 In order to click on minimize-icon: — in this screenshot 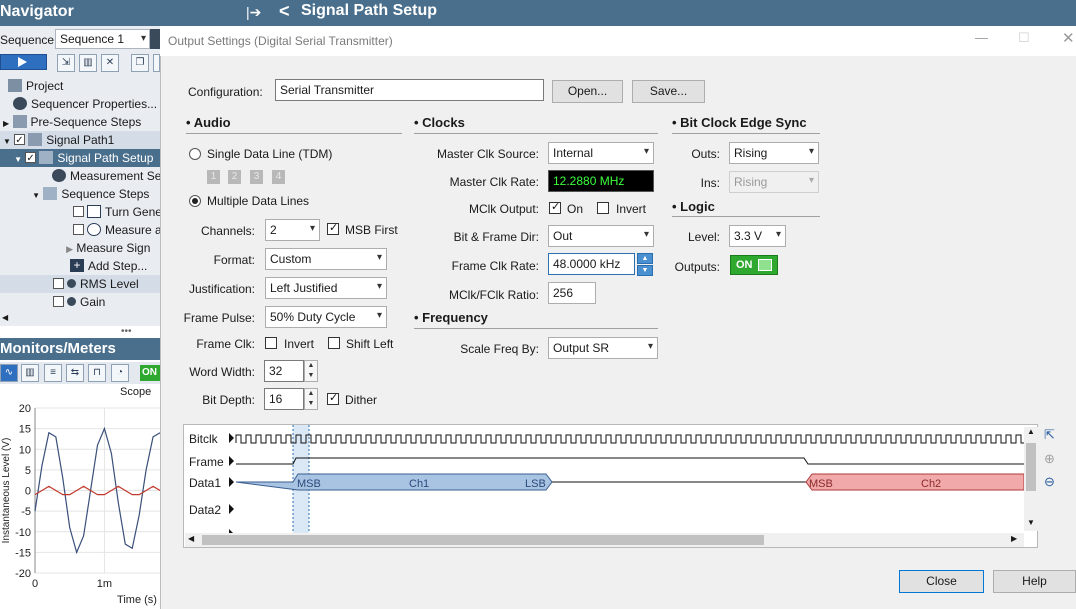, I will do `click(981, 37)`.